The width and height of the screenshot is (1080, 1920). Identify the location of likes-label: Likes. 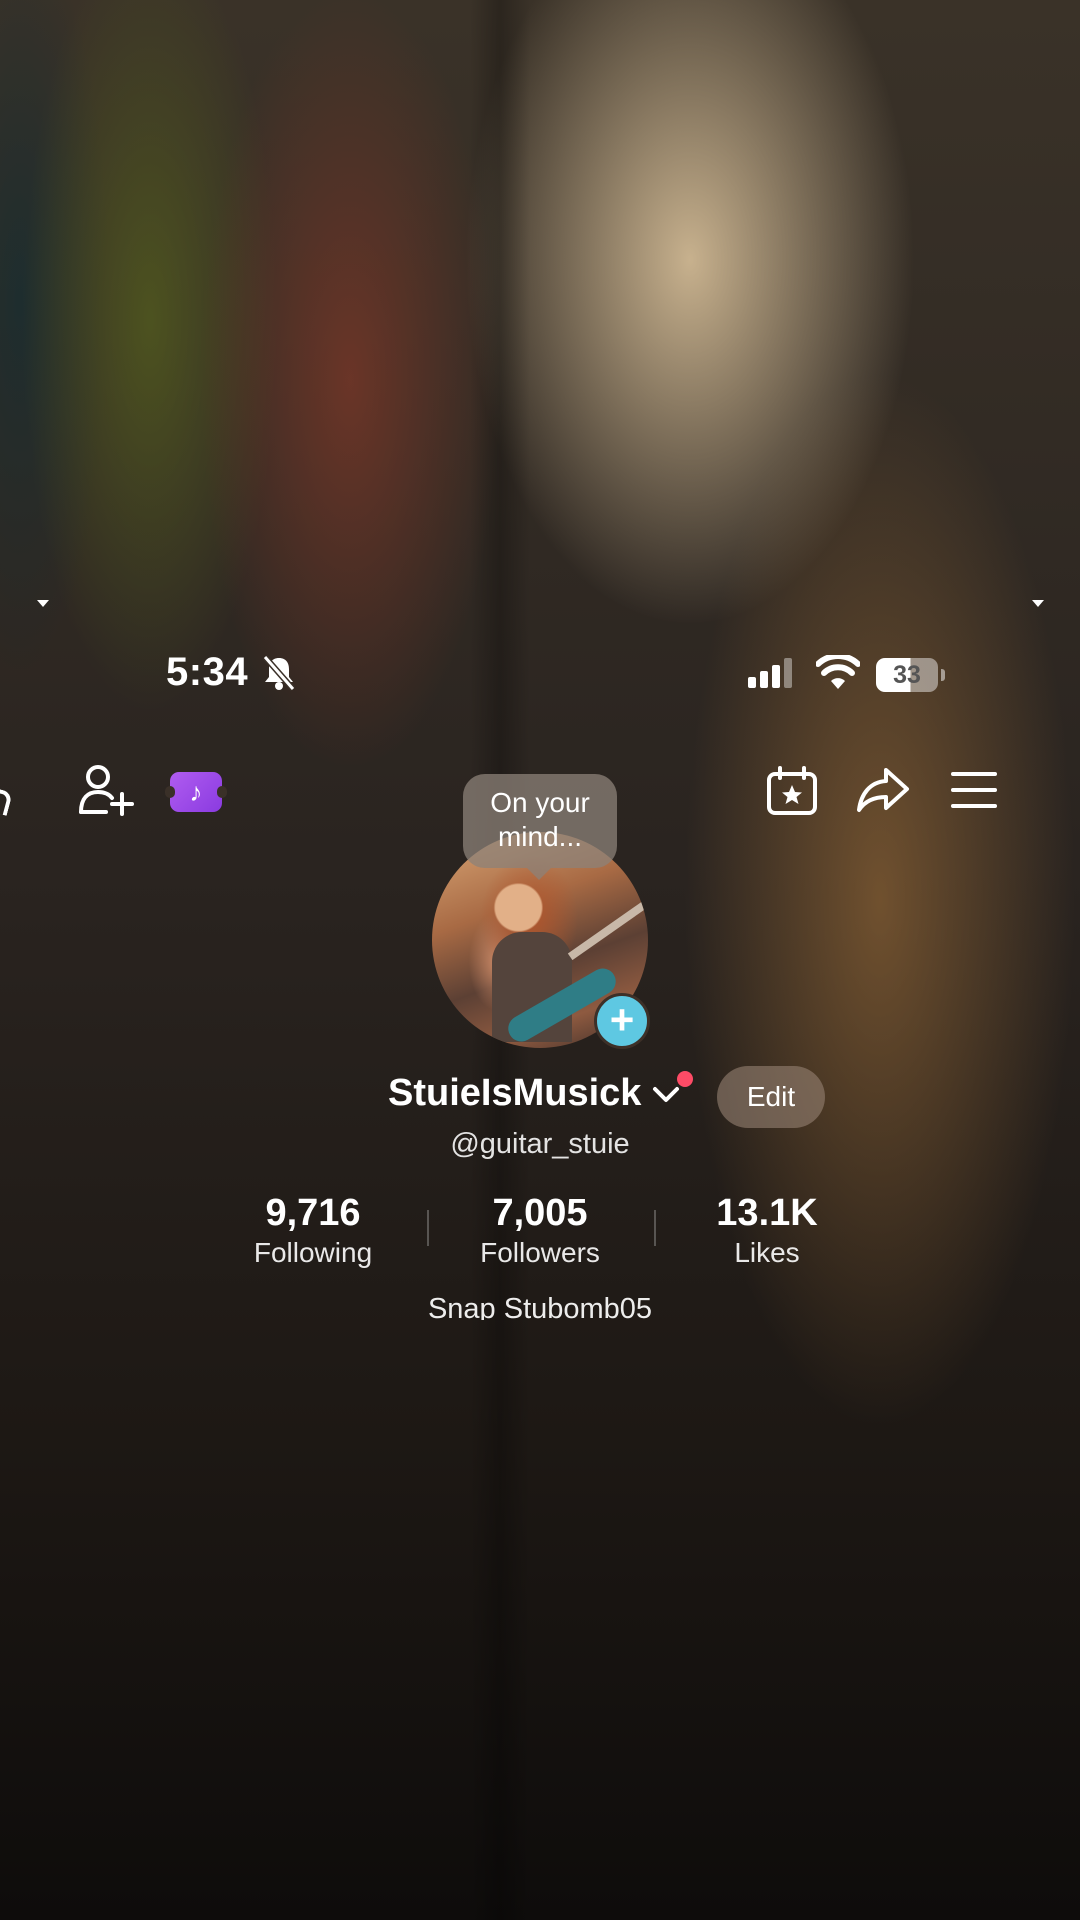
(767, 1252).